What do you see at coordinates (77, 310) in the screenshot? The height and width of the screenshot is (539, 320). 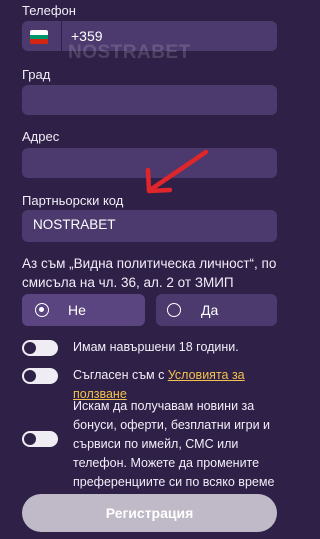 I see `radio-label-no: Не` at bounding box center [77, 310].